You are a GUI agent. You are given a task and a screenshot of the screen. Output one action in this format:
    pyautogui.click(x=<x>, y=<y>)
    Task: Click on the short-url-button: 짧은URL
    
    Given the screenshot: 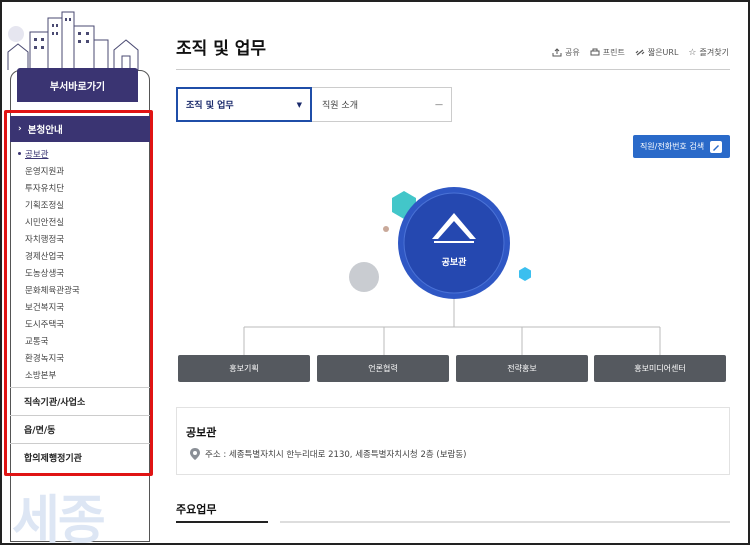 What is the action you would take?
    pyautogui.click(x=657, y=52)
    